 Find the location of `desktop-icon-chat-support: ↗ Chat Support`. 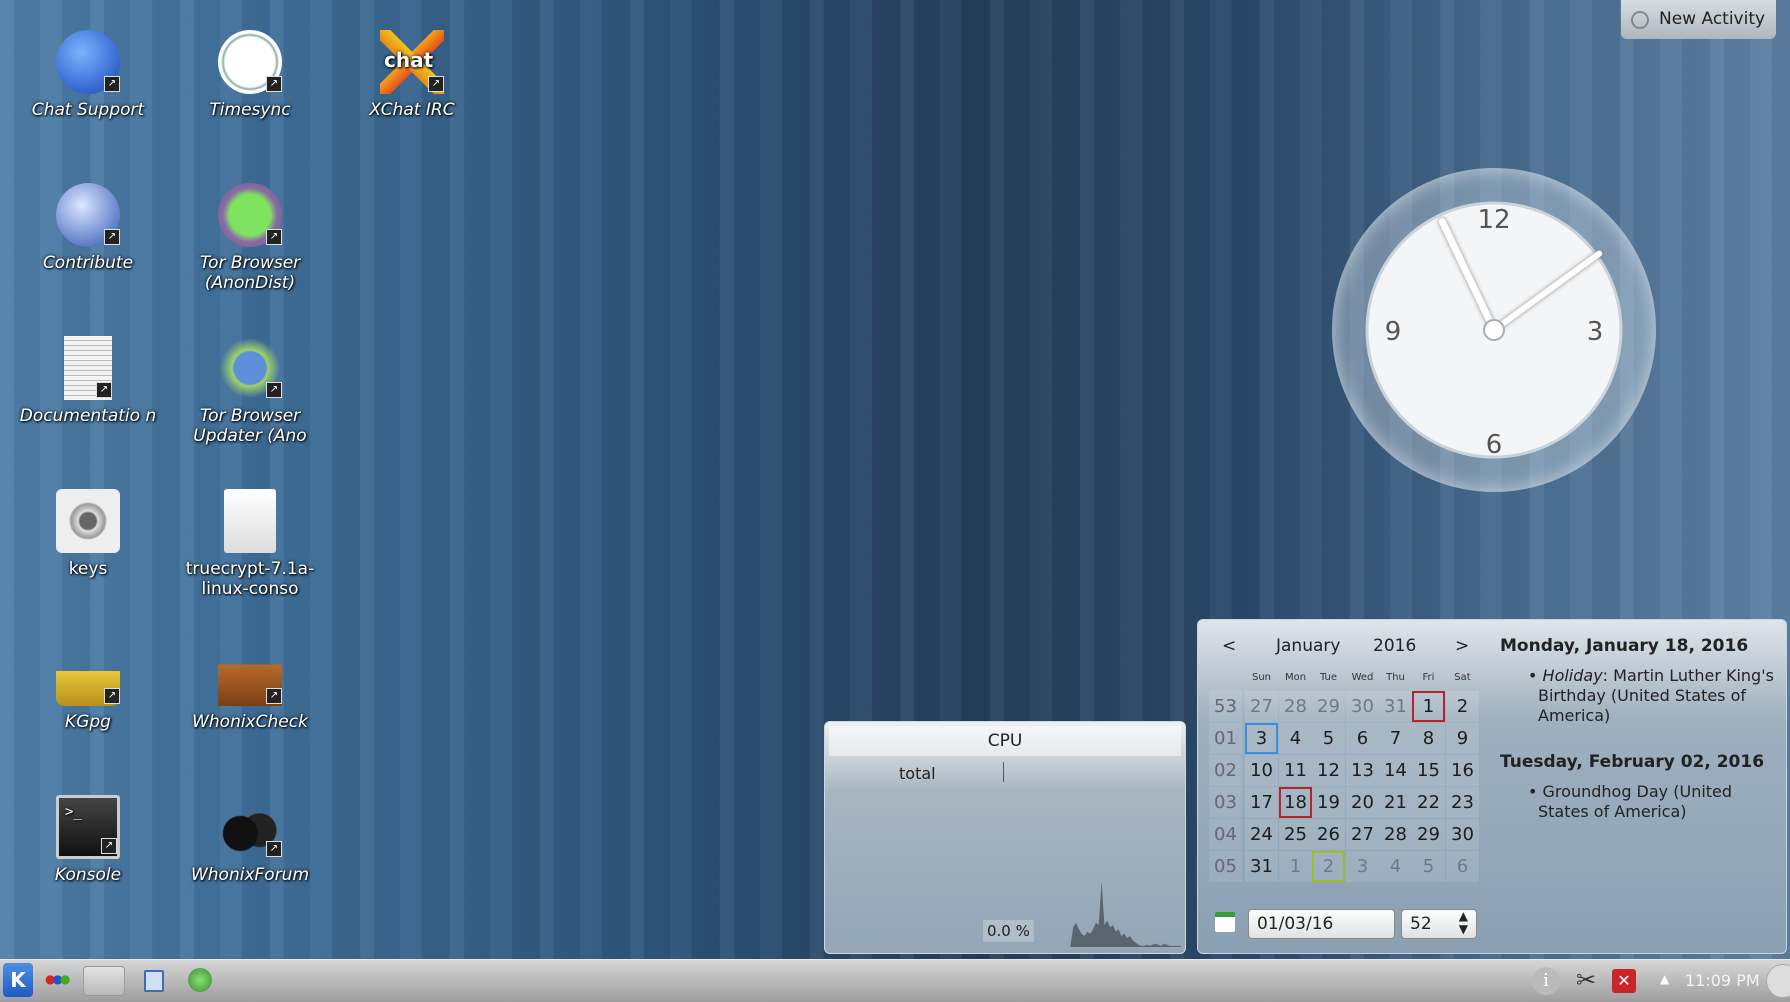

desktop-icon-chat-support: ↗ Chat Support is located at coordinates (88, 75).